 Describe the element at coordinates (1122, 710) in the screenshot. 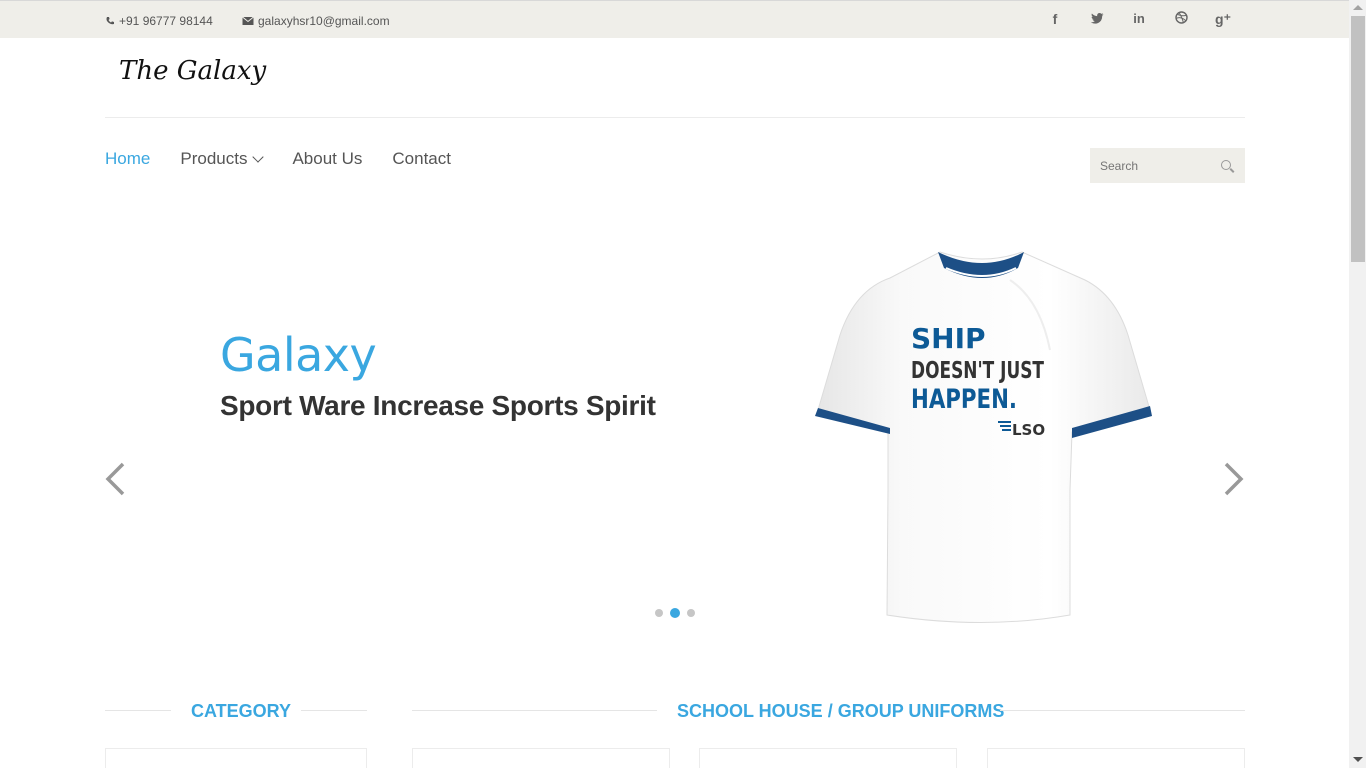

I see `uniforms-divider-right` at that location.